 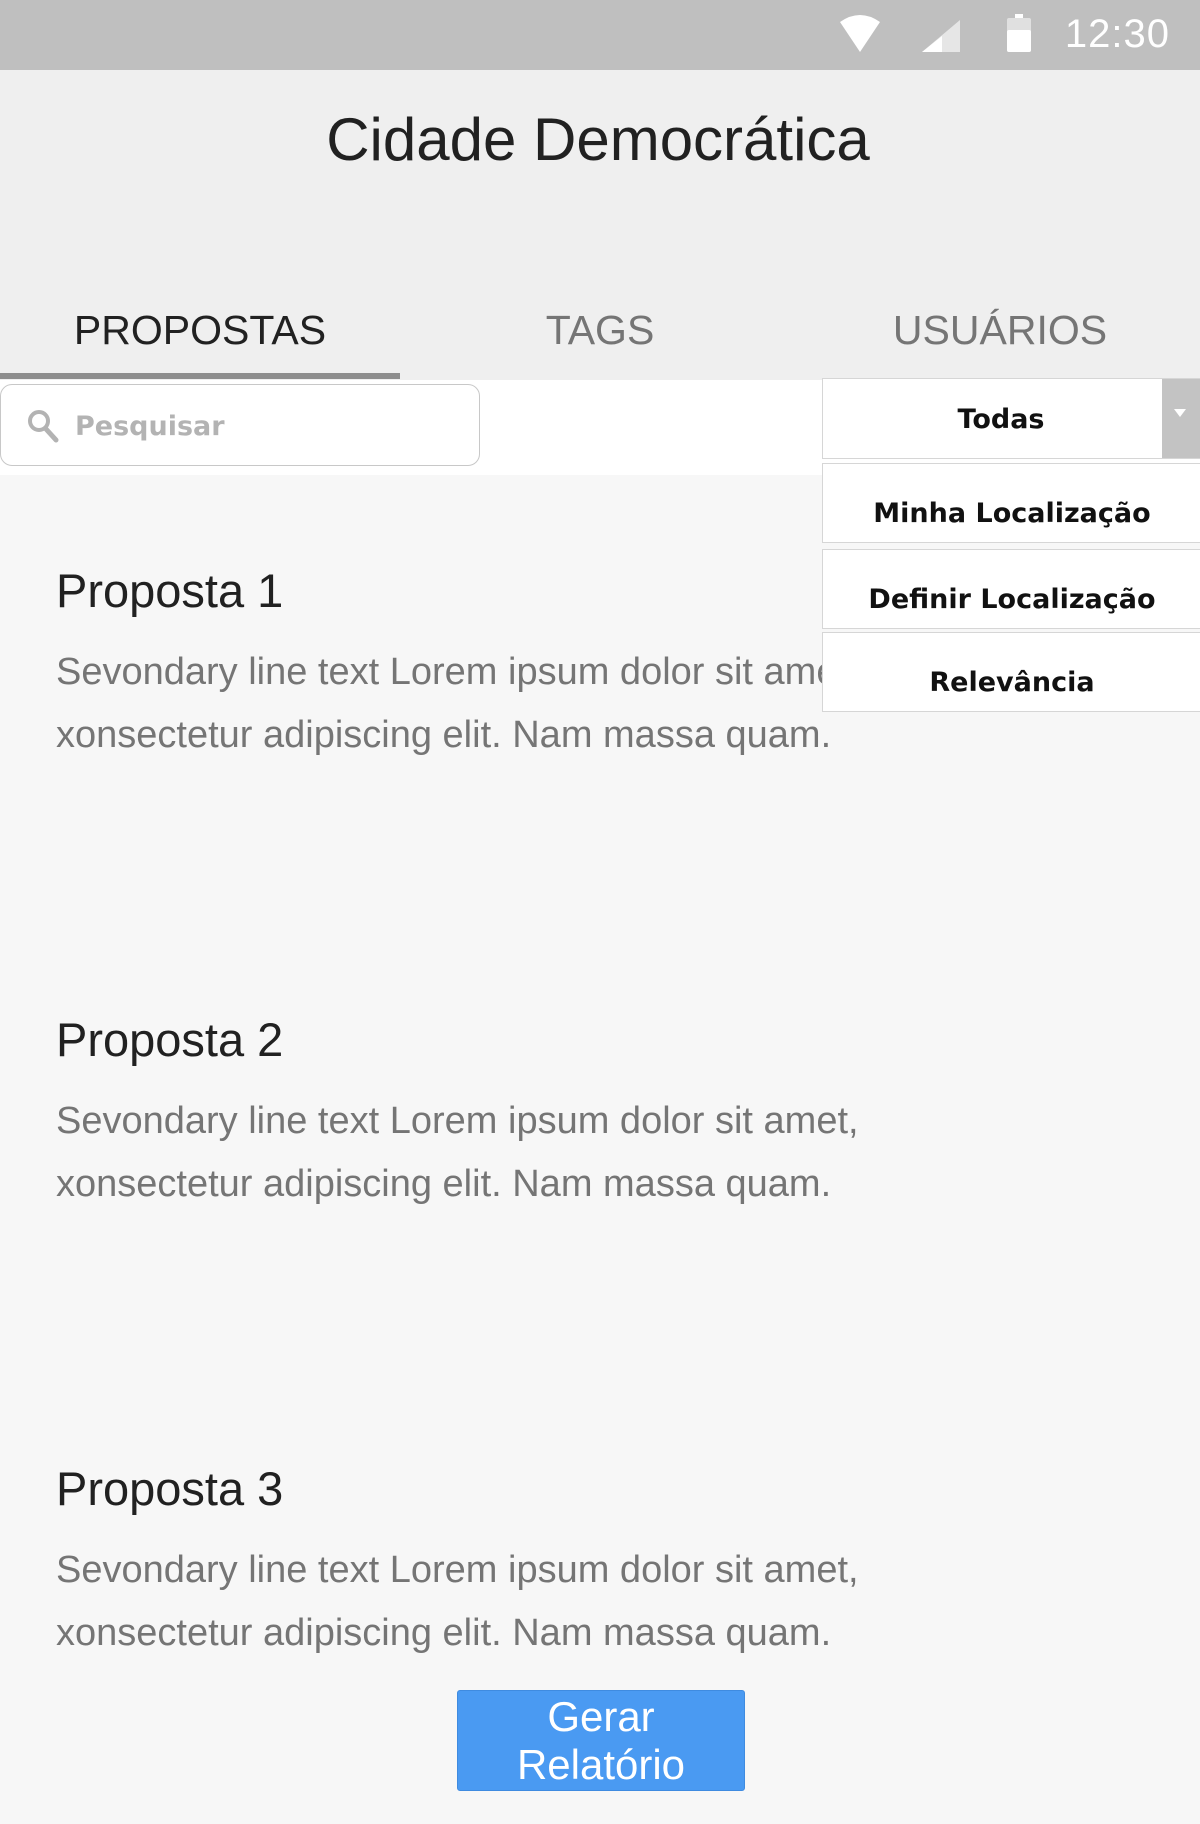 I want to click on filter-option-relevancia: Relevância, so click(x=1011, y=672).